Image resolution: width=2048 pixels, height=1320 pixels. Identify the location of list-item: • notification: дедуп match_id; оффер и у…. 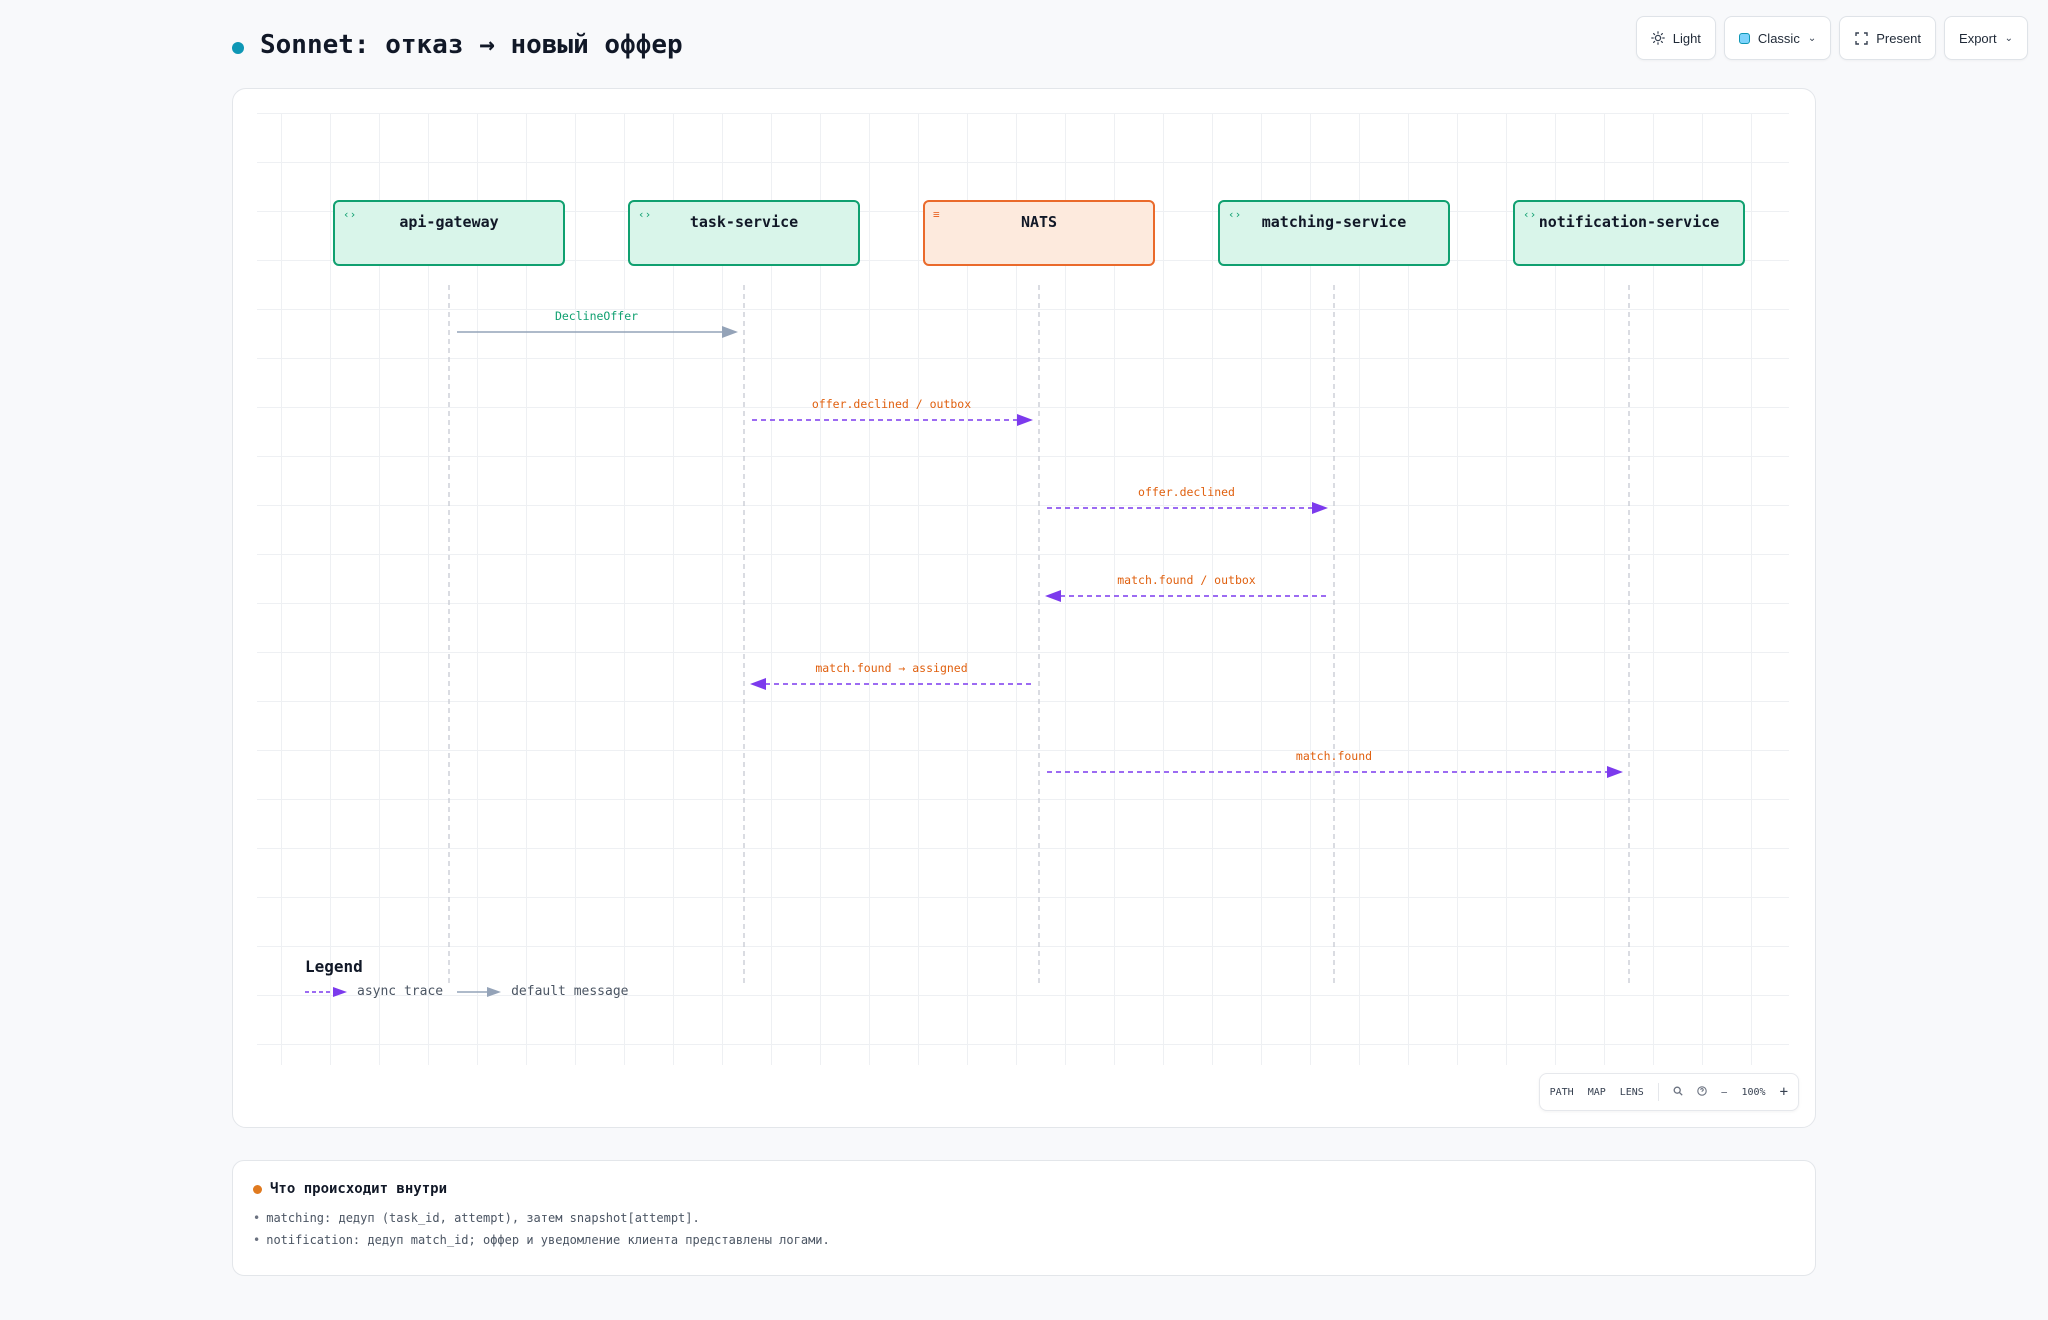
(541, 1240).